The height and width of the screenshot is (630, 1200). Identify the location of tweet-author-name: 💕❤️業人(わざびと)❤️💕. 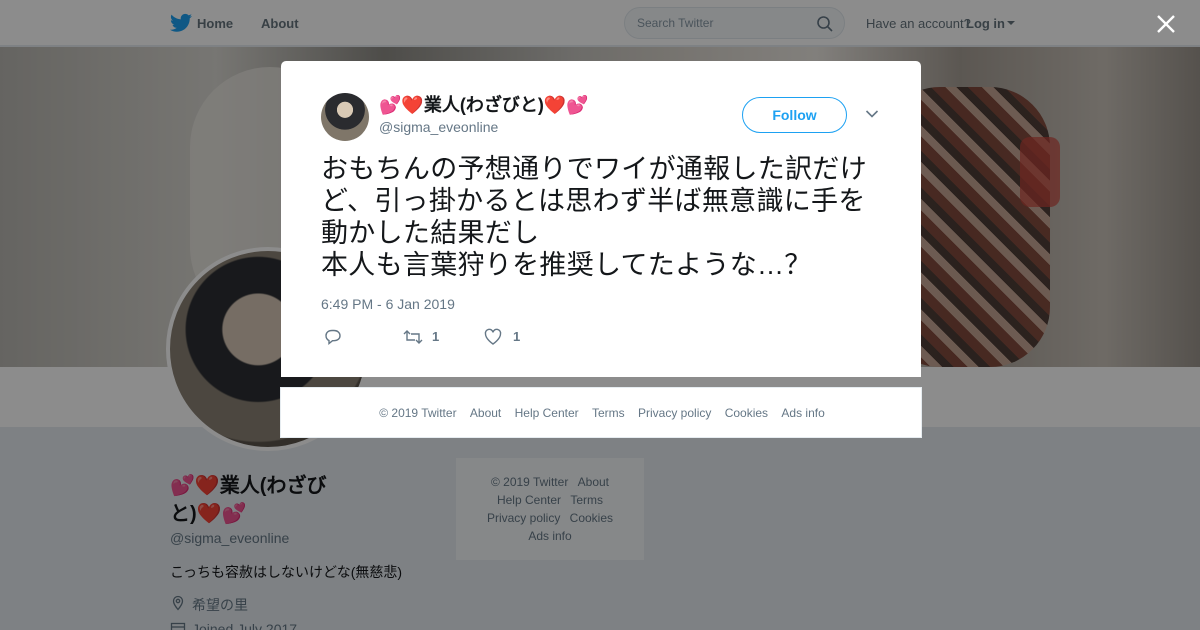
(484, 104).